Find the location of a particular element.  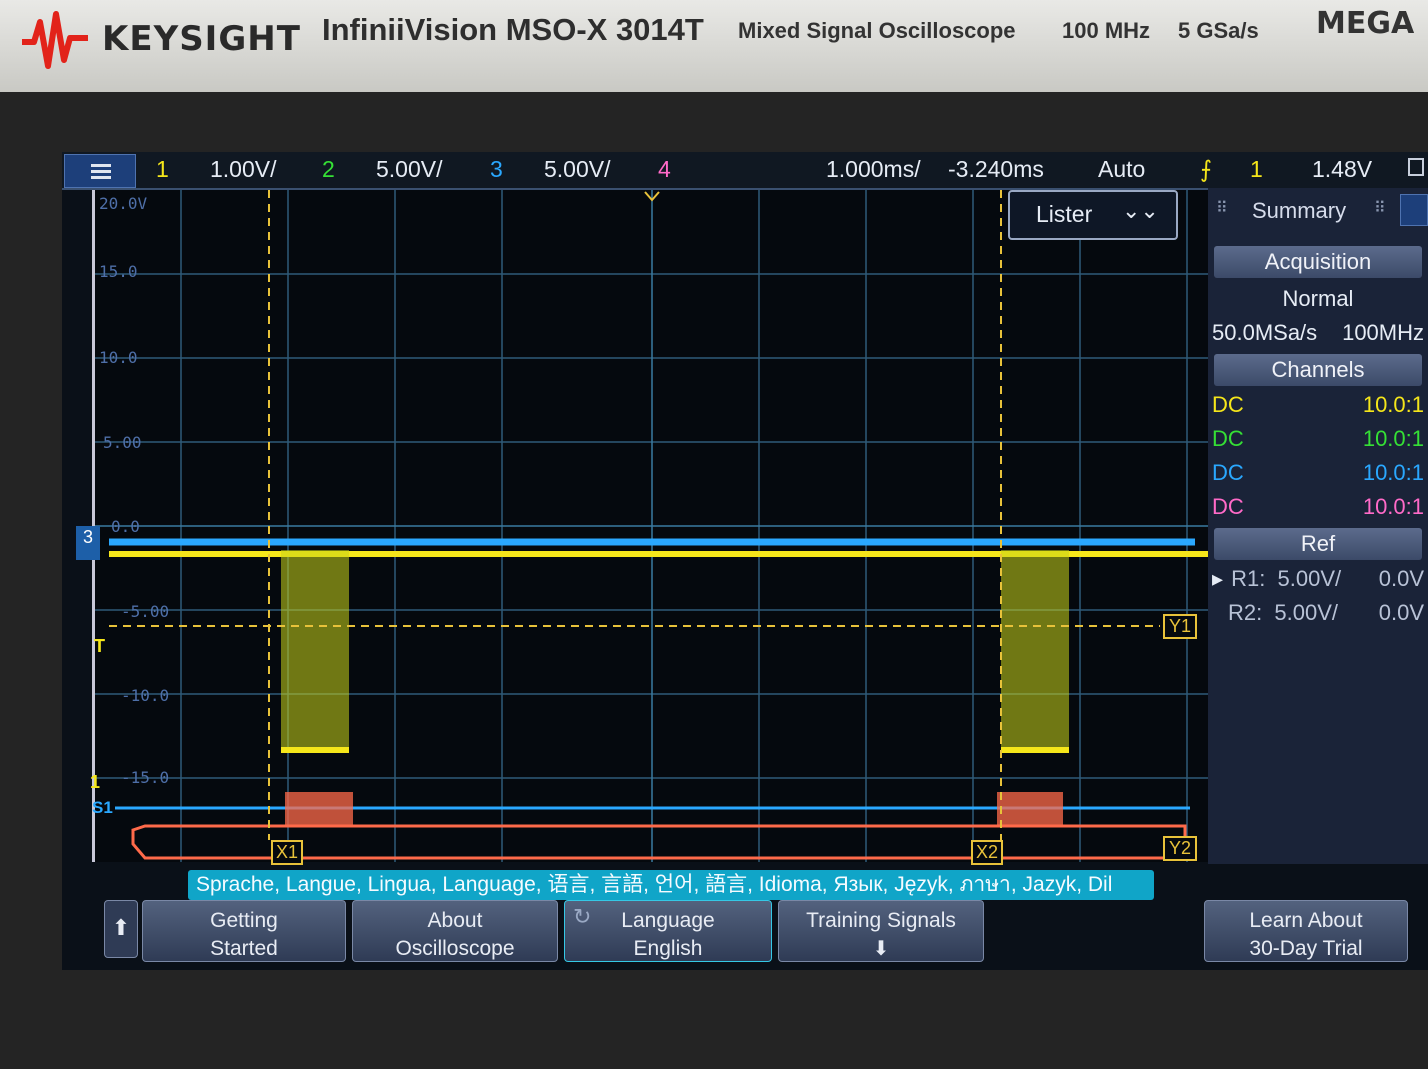

trigger-mode: Auto is located at coordinates (1121, 169).